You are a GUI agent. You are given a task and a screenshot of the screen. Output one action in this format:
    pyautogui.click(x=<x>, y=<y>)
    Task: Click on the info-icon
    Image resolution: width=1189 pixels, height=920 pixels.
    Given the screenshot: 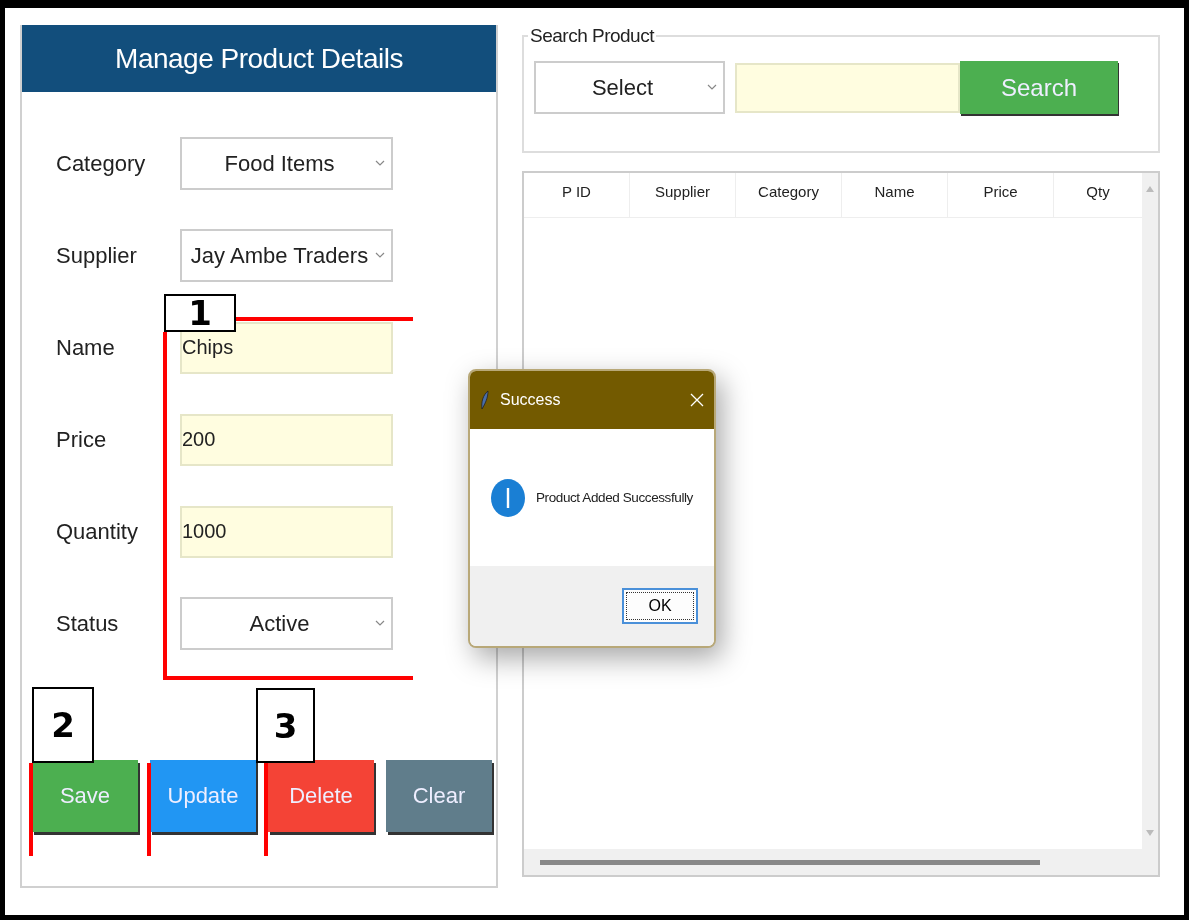 What is the action you would take?
    pyautogui.click(x=508, y=497)
    